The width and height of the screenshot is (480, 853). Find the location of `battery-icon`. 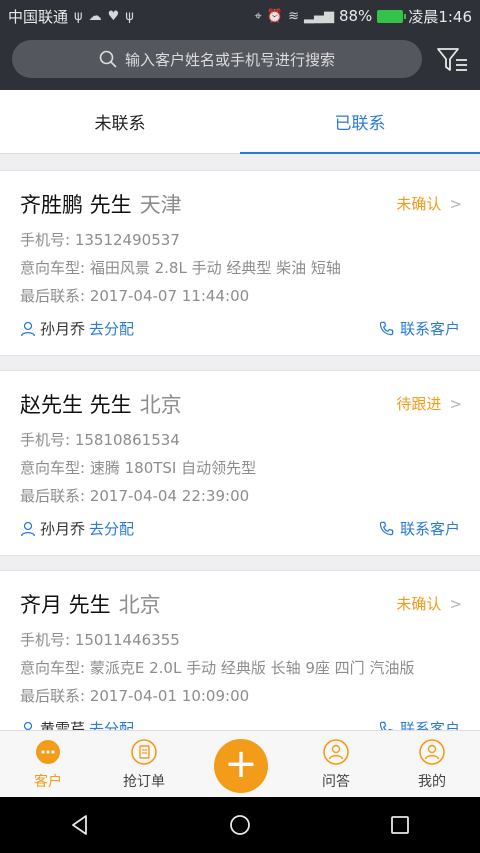

battery-icon is located at coordinates (392, 16).